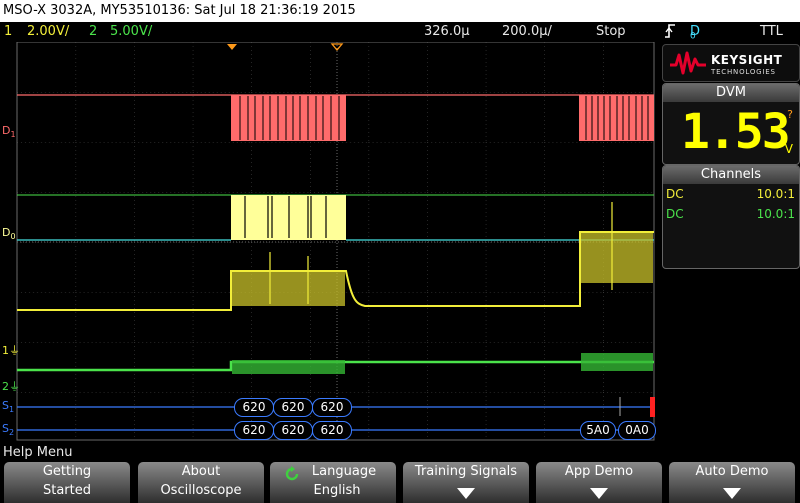  What do you see at coordinates (637, 430) in the screenshot?
I see `s2-packet: 0A0` at bounding box center [637, 430].